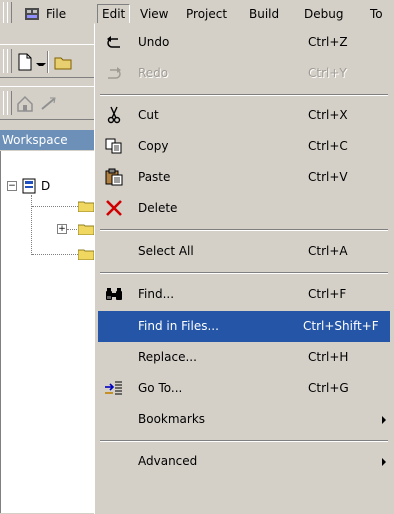  What do you see at coordinates (328, 42) in the screenshot?
I see `menu-item-shortcut: Ctrl+Z` at bounding box center [328, 42].